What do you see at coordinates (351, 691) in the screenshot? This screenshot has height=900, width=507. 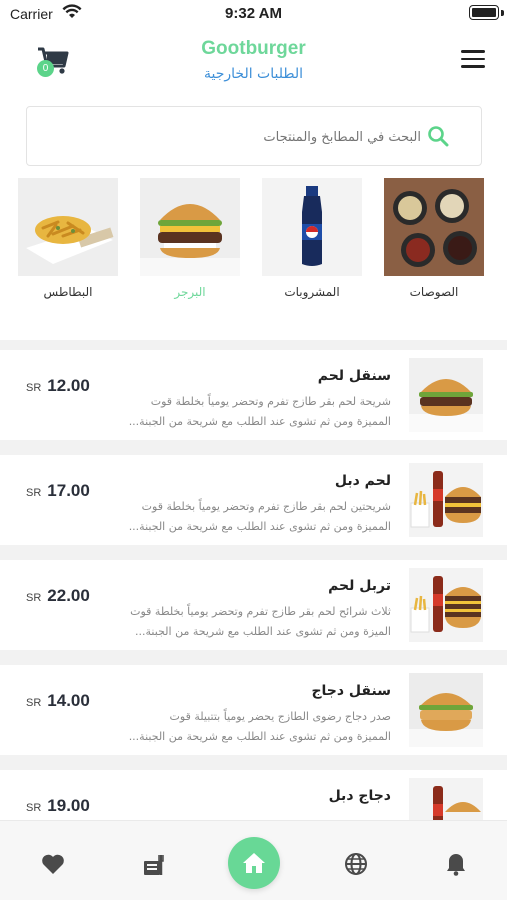 I see `product-title: سنقل دجاج` at bounding box center [351, 691].